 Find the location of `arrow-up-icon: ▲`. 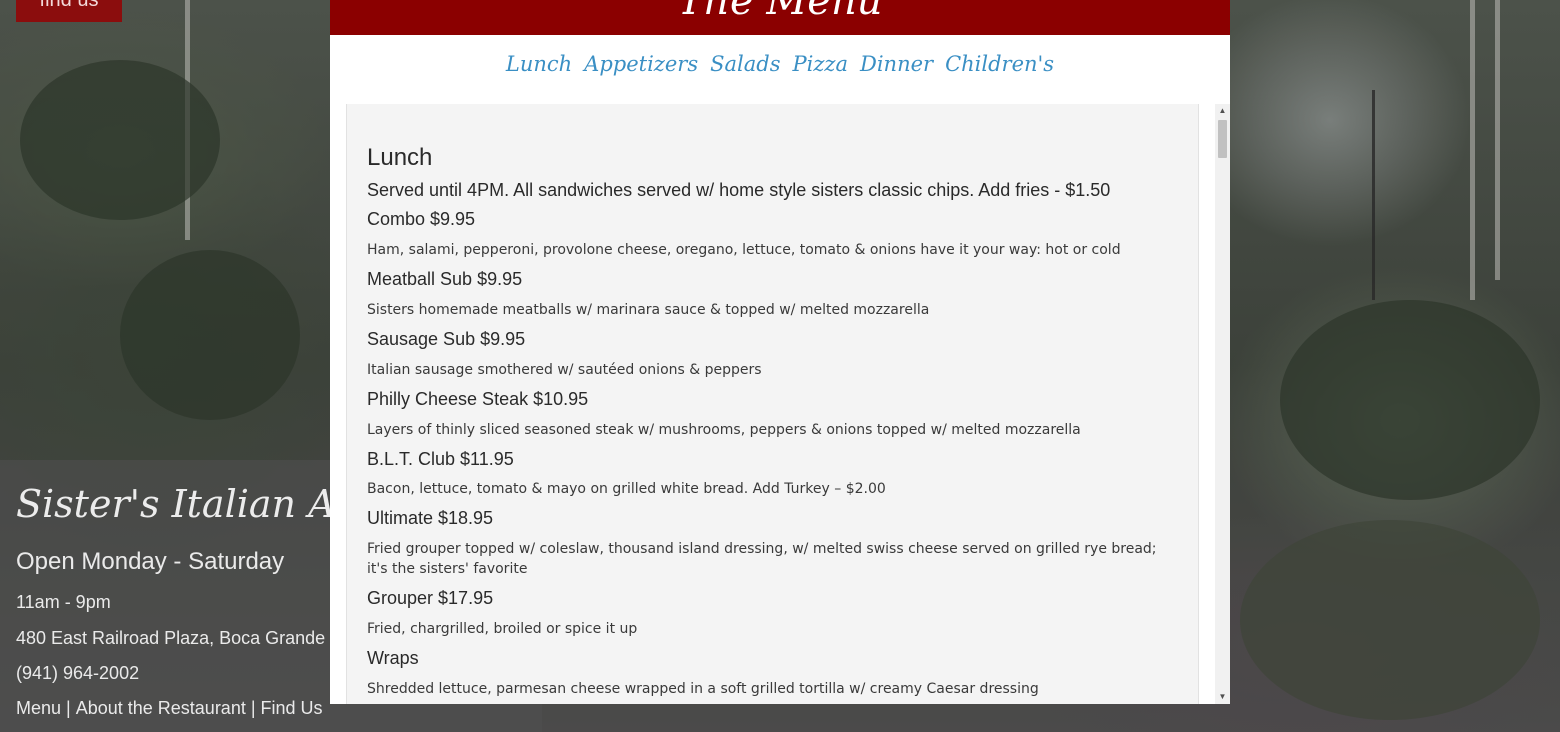

arrow-up-icon: ▲ is located at coordinates (1222, 111).